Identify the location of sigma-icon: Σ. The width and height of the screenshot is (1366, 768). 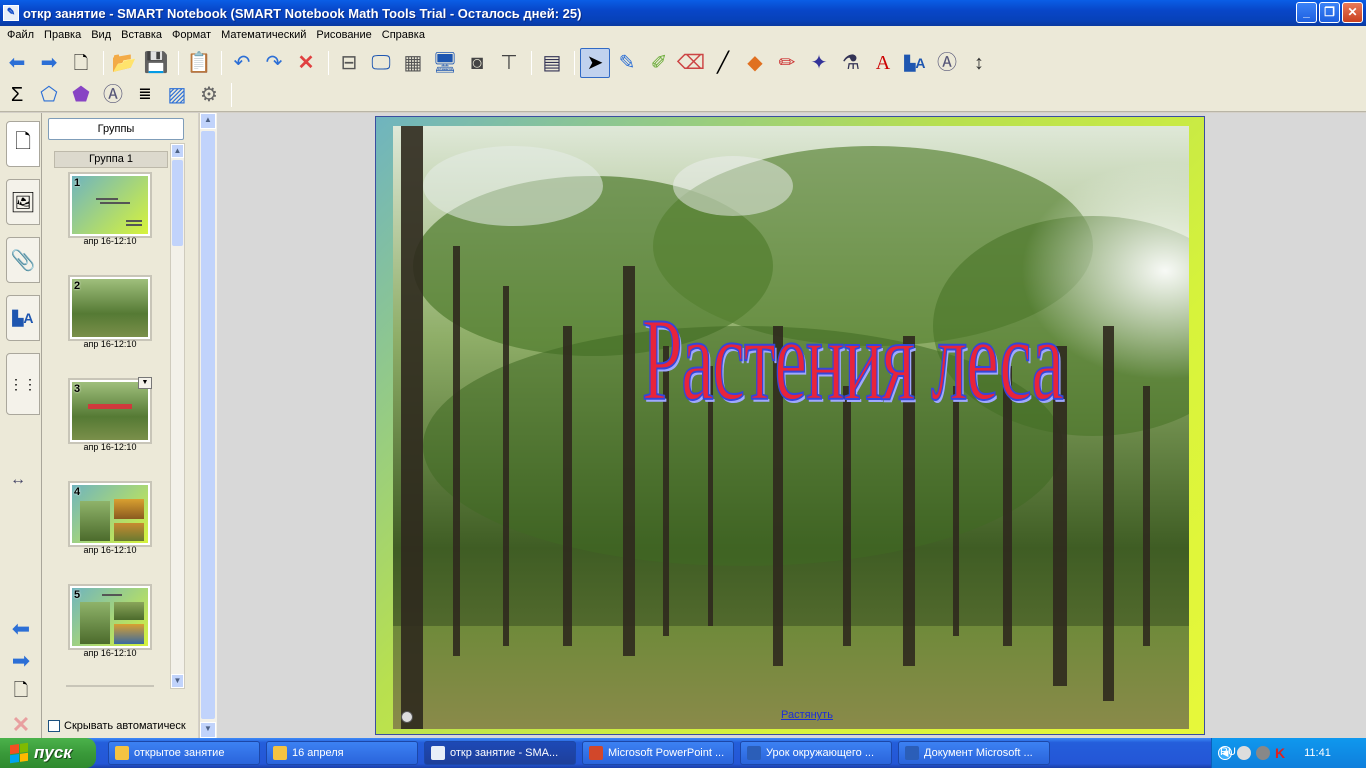
(17, 95).